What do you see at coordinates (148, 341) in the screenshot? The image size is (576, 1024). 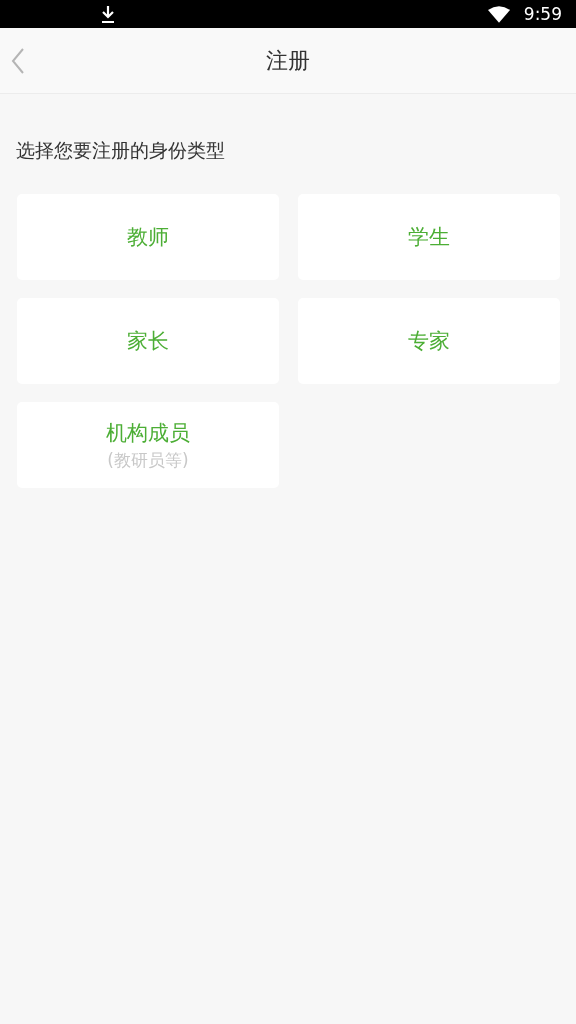 I see `role-option: 家长` at bounding box center [148, 341].